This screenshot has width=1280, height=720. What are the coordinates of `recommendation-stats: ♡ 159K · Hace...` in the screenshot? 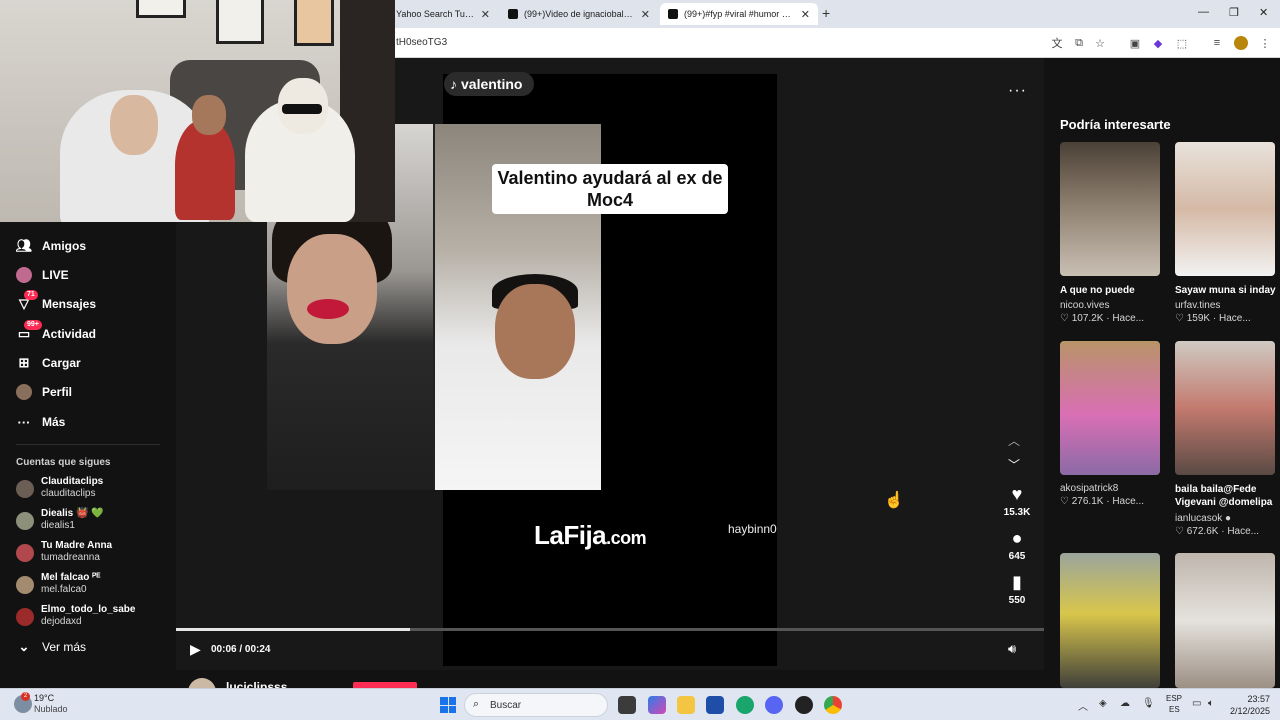 It's located at (1213, 318).